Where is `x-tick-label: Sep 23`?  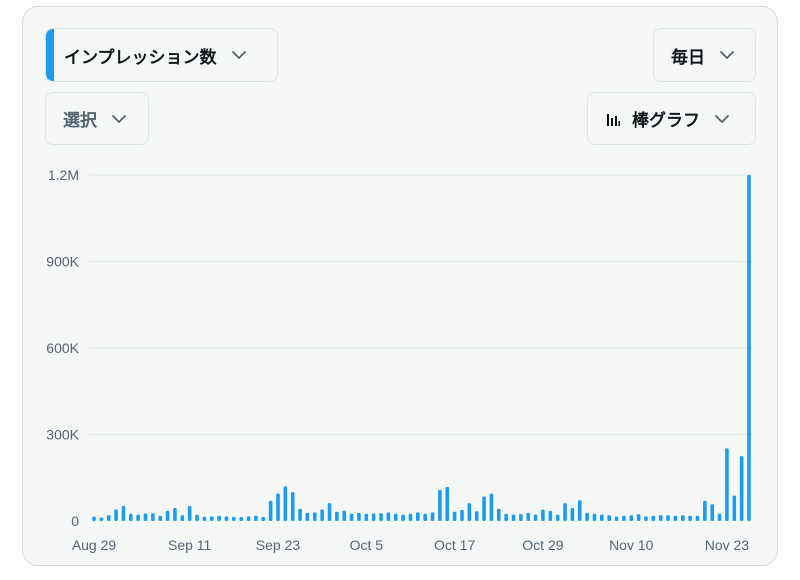 x-tick-label: Sep 23 is located at coordinates (278, 545).